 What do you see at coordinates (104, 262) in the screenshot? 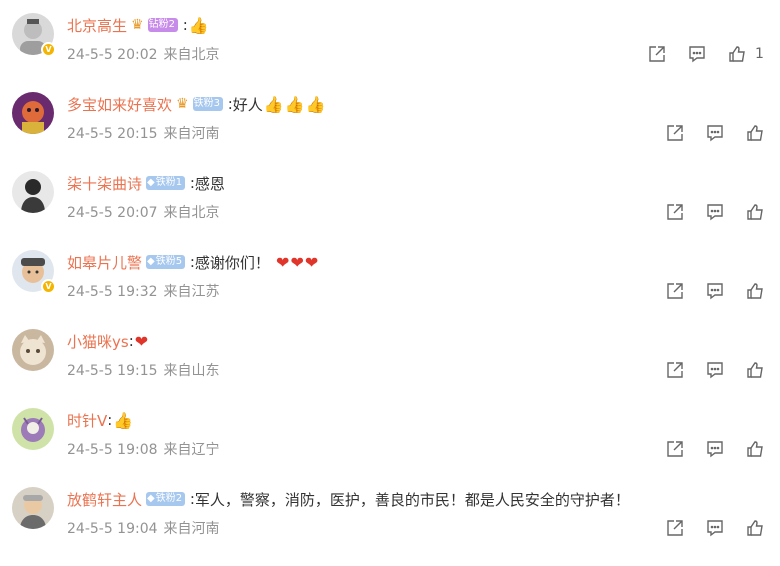
I see `username: 如皋片儿警` at bounding box center [104, 262].